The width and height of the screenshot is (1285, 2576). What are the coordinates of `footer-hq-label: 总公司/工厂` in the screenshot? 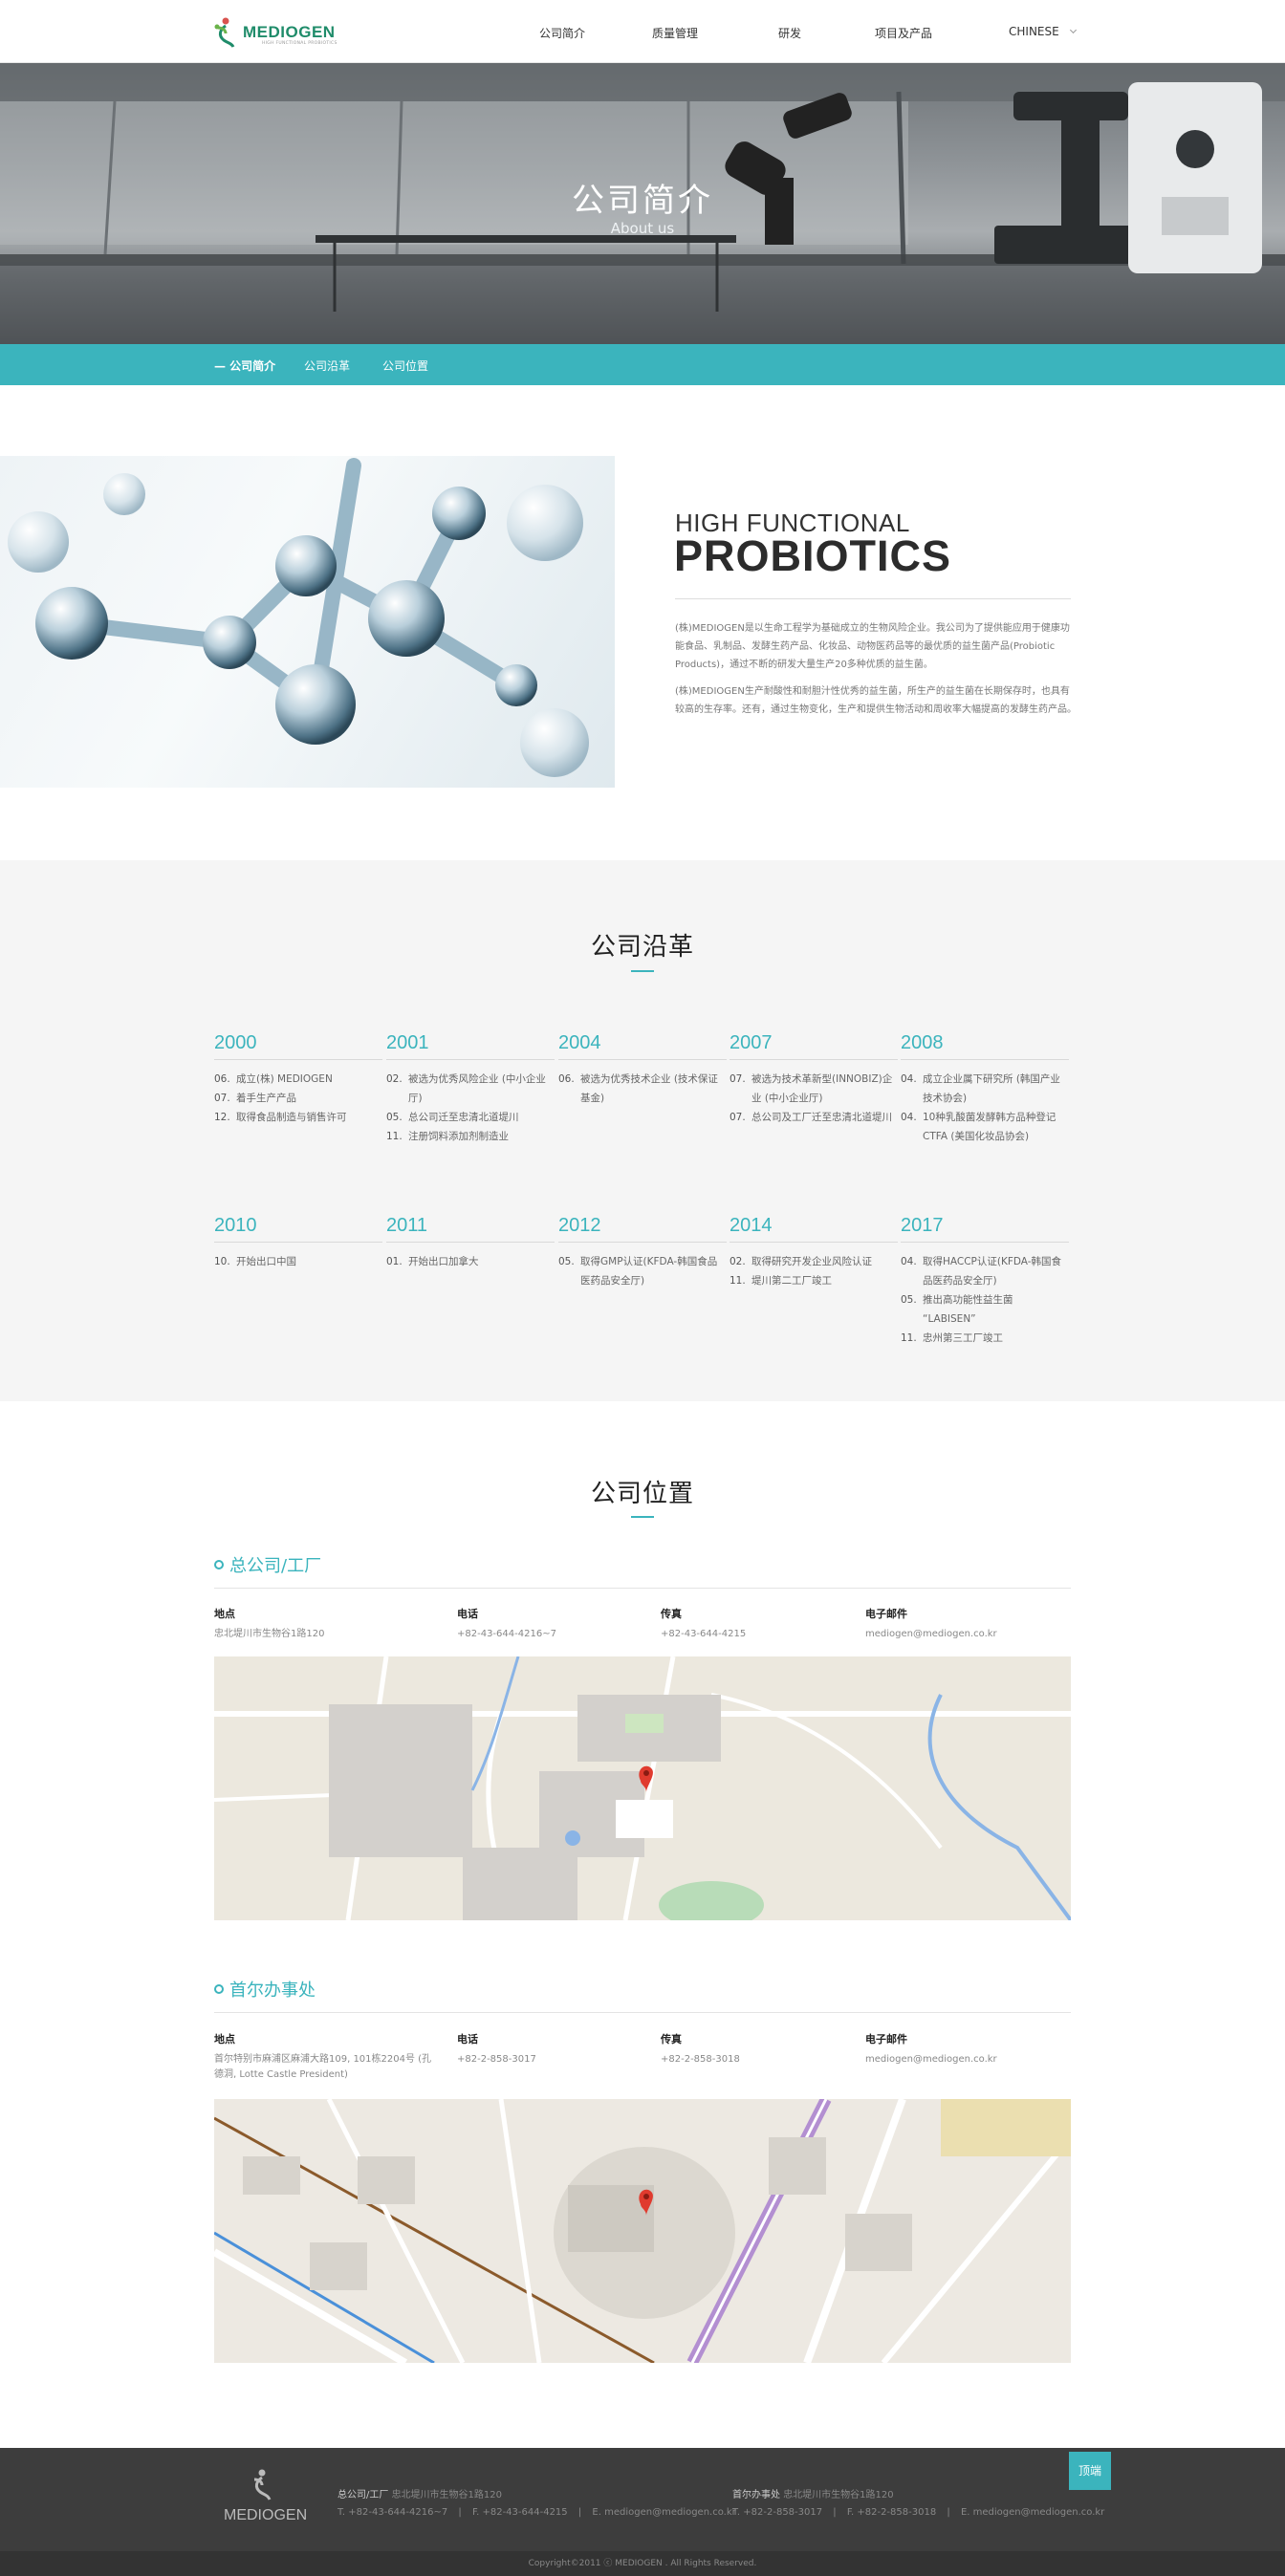 It's located at (363, 2495).